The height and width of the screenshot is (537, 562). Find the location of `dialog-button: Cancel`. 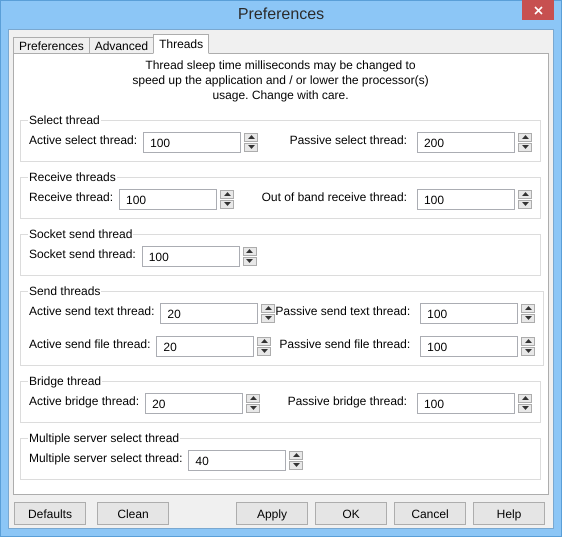

dialog-button: Cancel is located at coordinates (430, 513).